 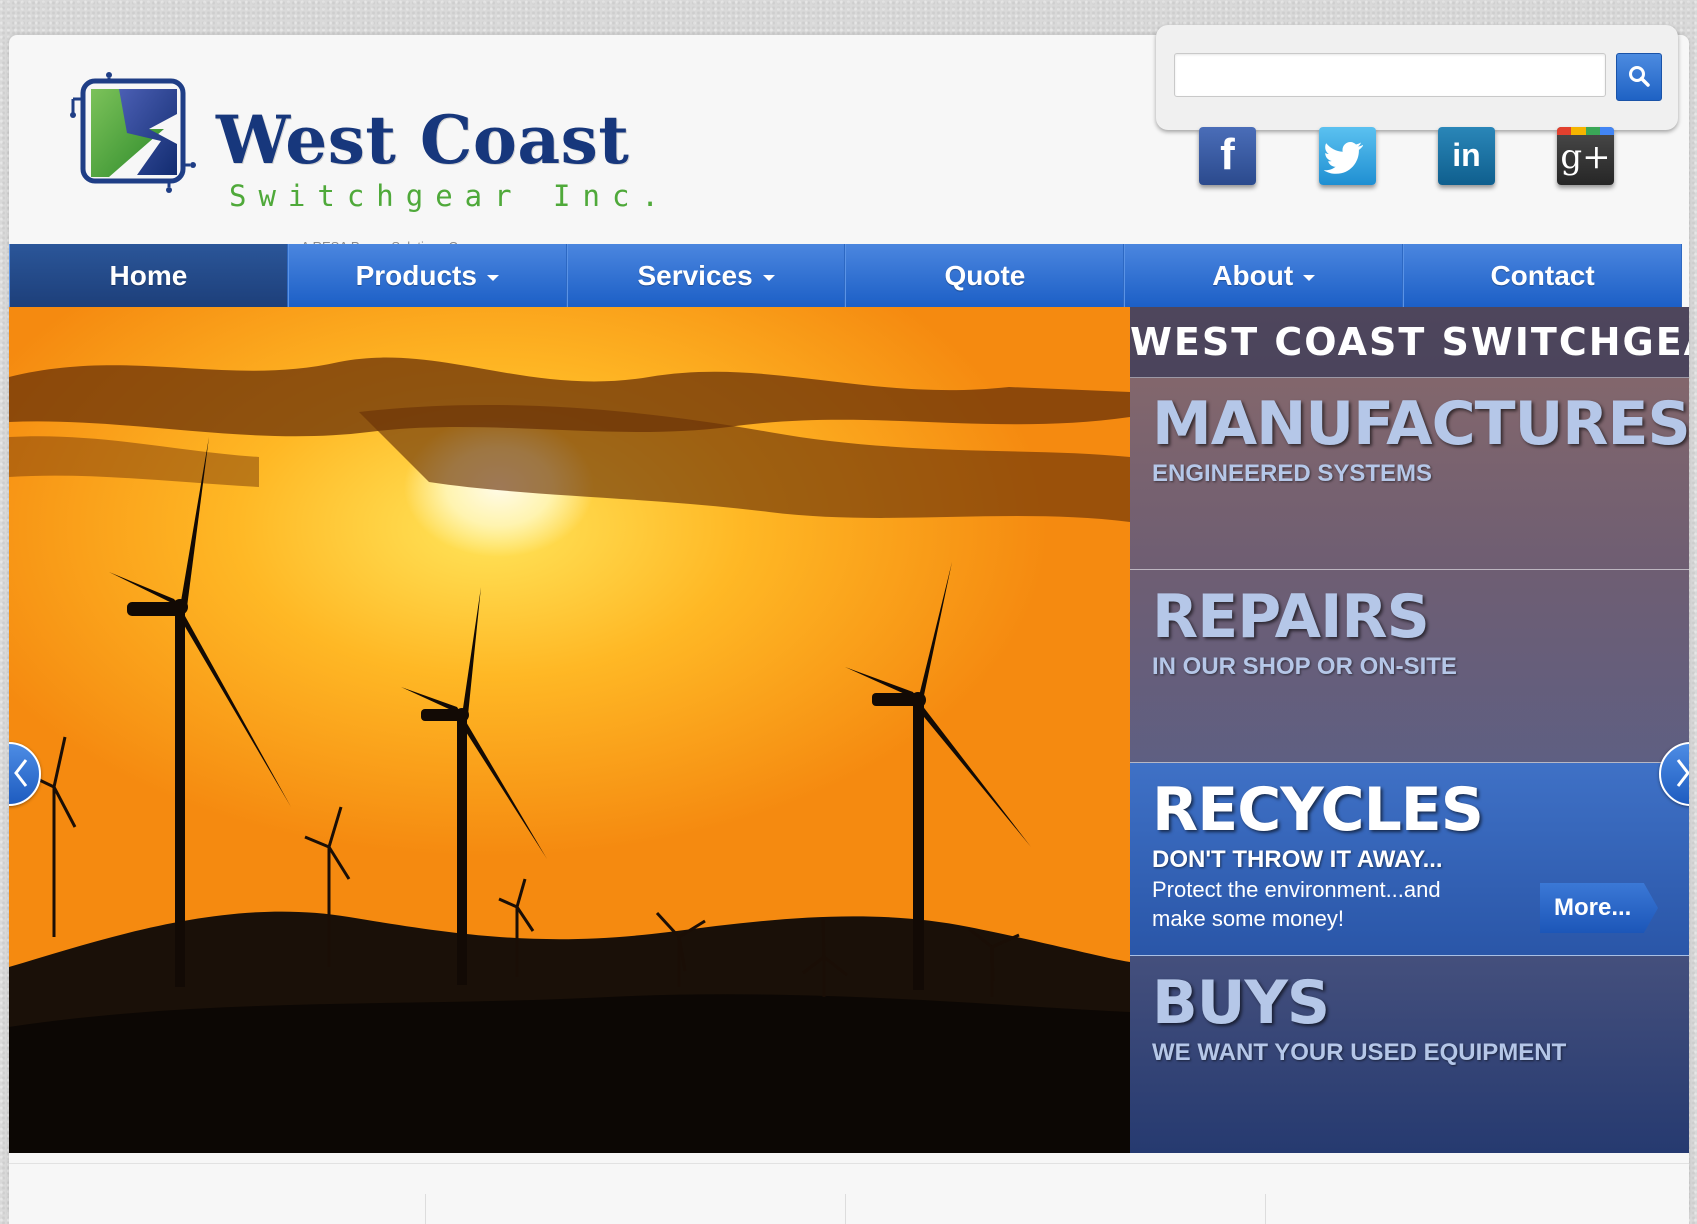 I want to click on facebook-icon: f, so click(x=1227, y=156).